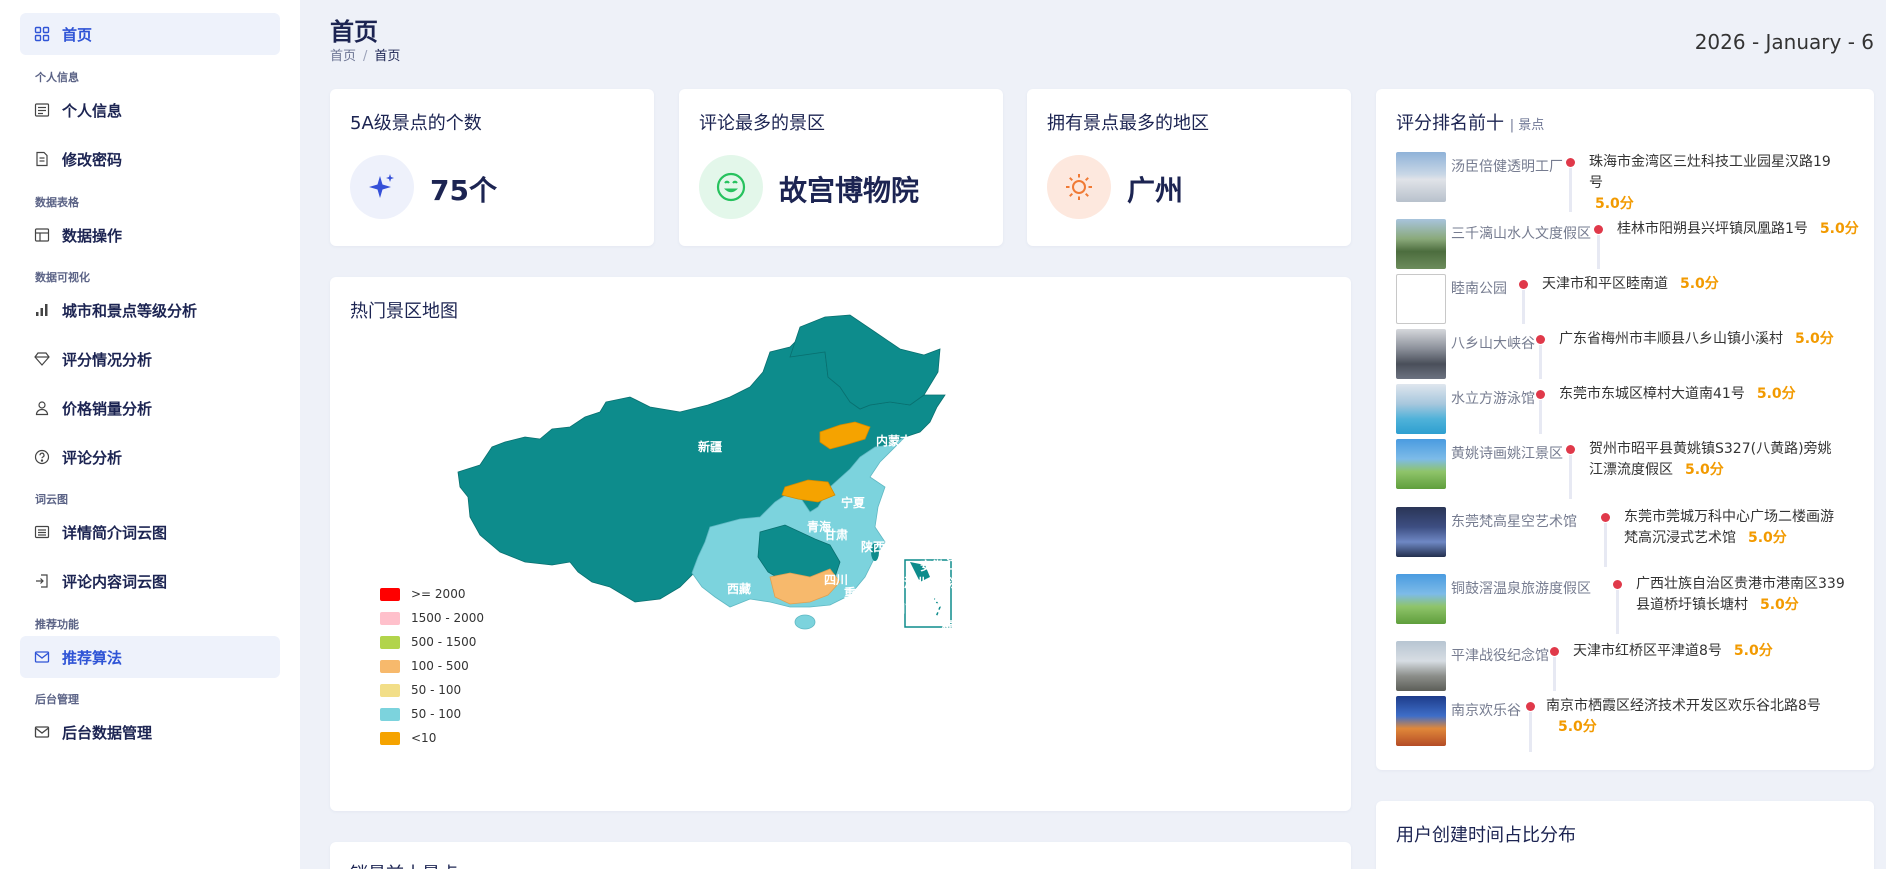 The image size is (1886, 869). What do you see at coordinates (1500, 656) in the screenshot?
I see `spot-name: 平津战役纪念馆` at bounding box center [1500, 656].